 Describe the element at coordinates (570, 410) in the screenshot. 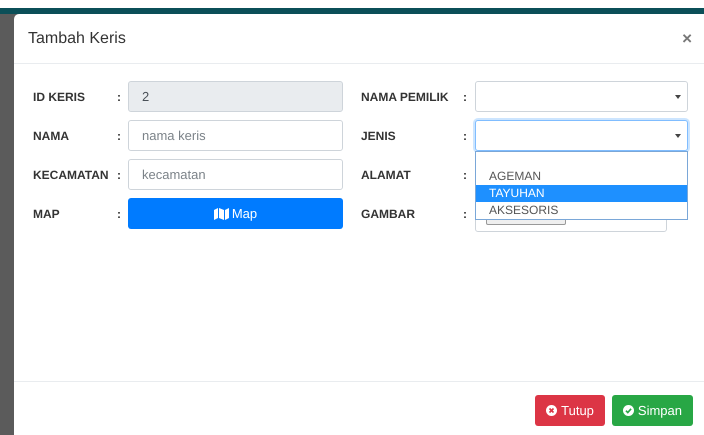

I see `close-button: Tutup` at that location.